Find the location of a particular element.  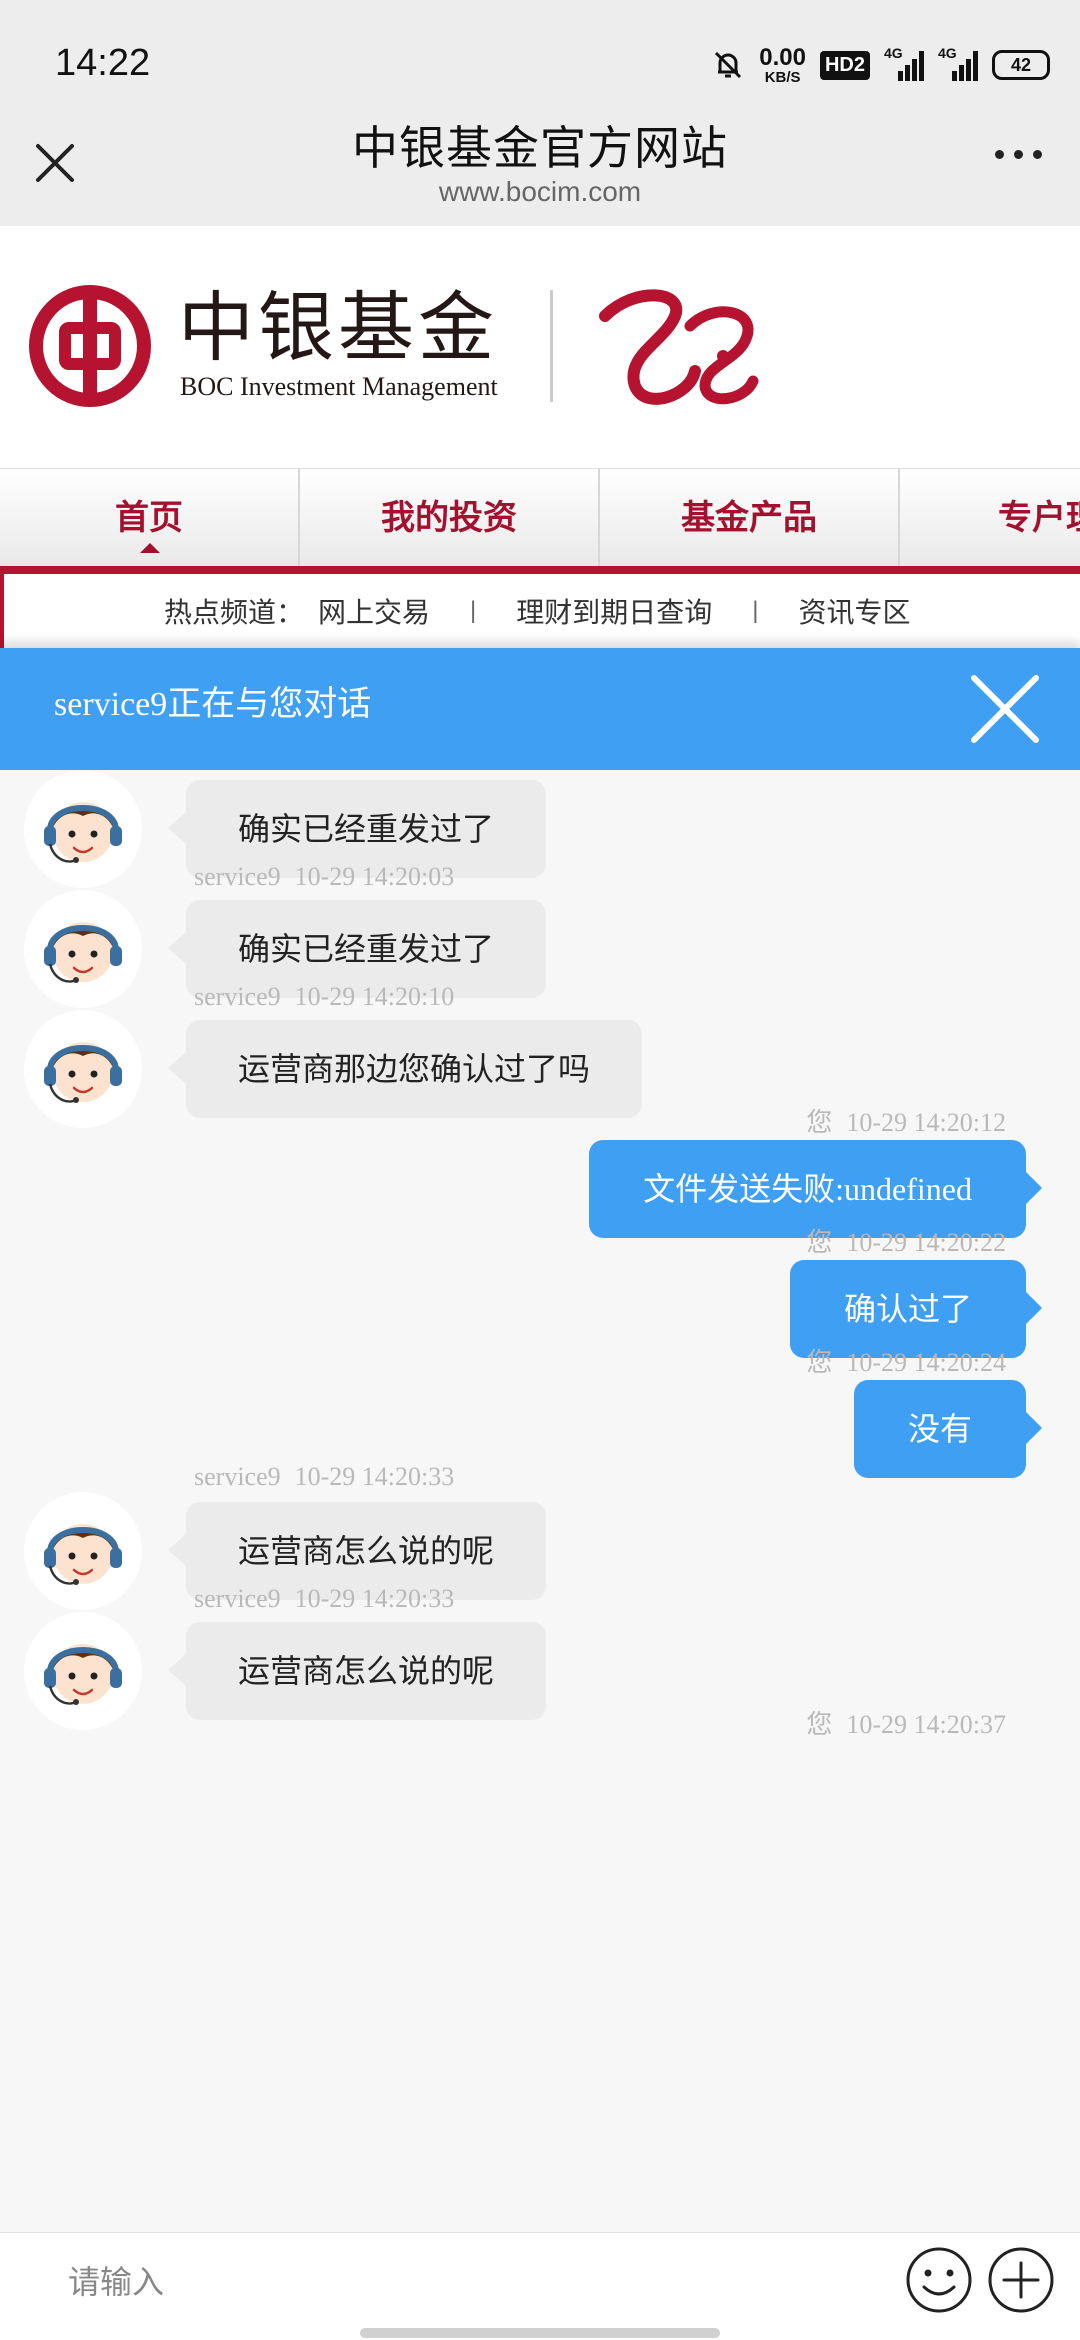

anniversary-emblem-icon is located at coordinates (679, 347).